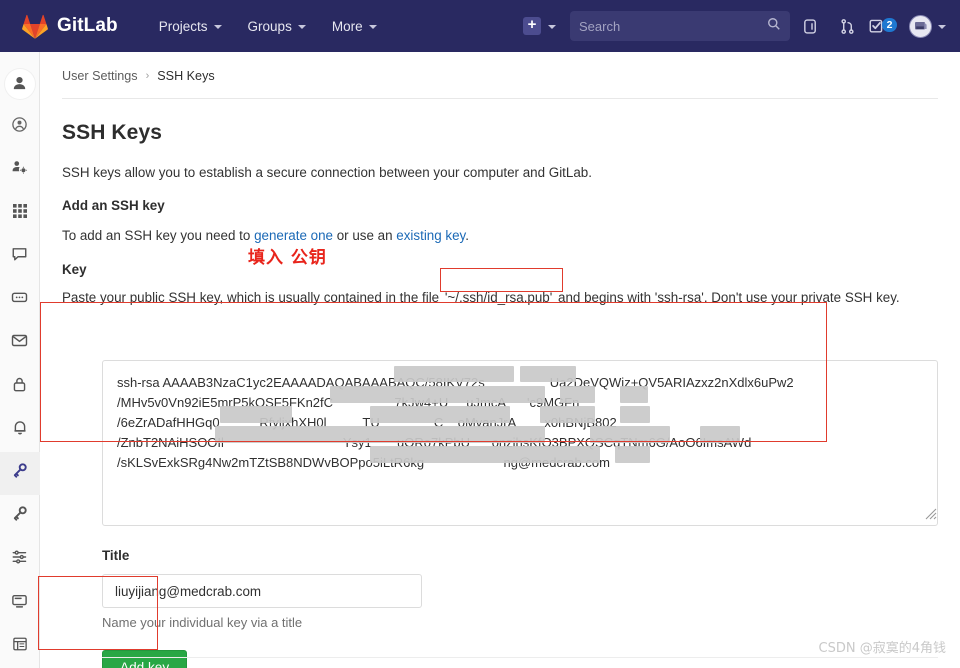  I want to click on search-input: Search, so click(680, 26).